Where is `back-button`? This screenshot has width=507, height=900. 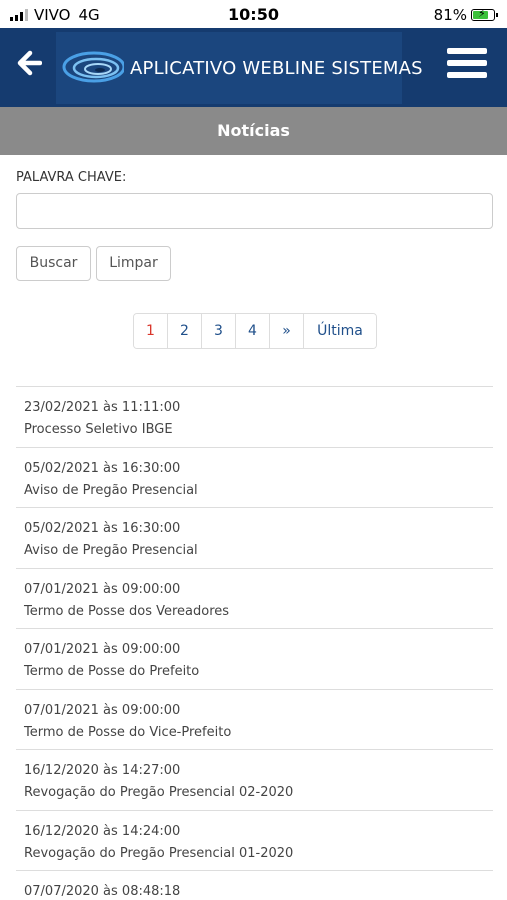
back-button is located at coordinates (33, 67).